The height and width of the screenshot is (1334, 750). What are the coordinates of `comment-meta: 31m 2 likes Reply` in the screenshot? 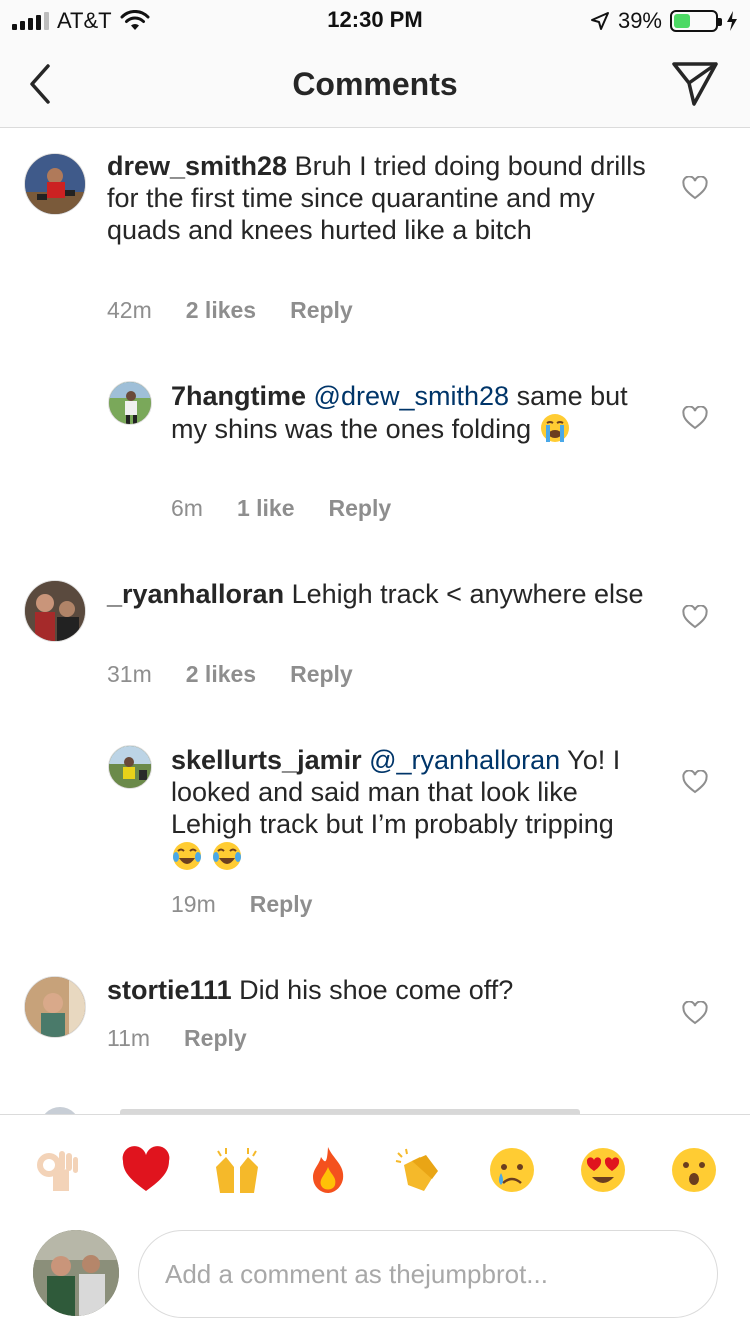 It's located at (230, 674).